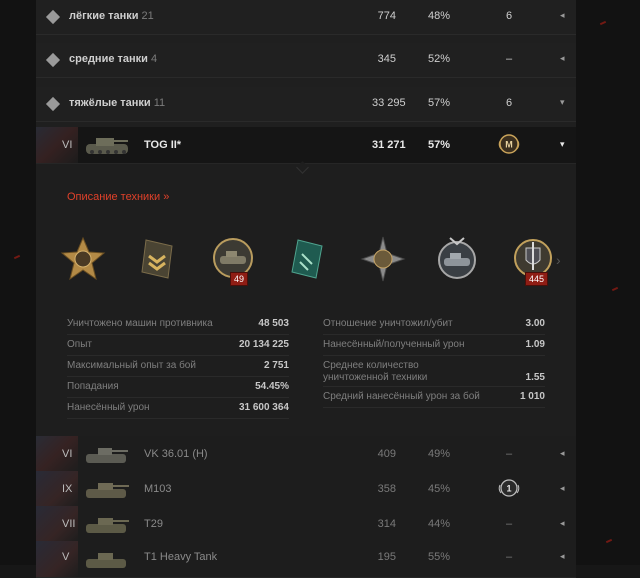 The width and height of the screenshot is (640, 578). What do you see at coordinates (439, 557) in the screenshot?
I see `winrate-value: 55%` at bounding box center [439, 557].